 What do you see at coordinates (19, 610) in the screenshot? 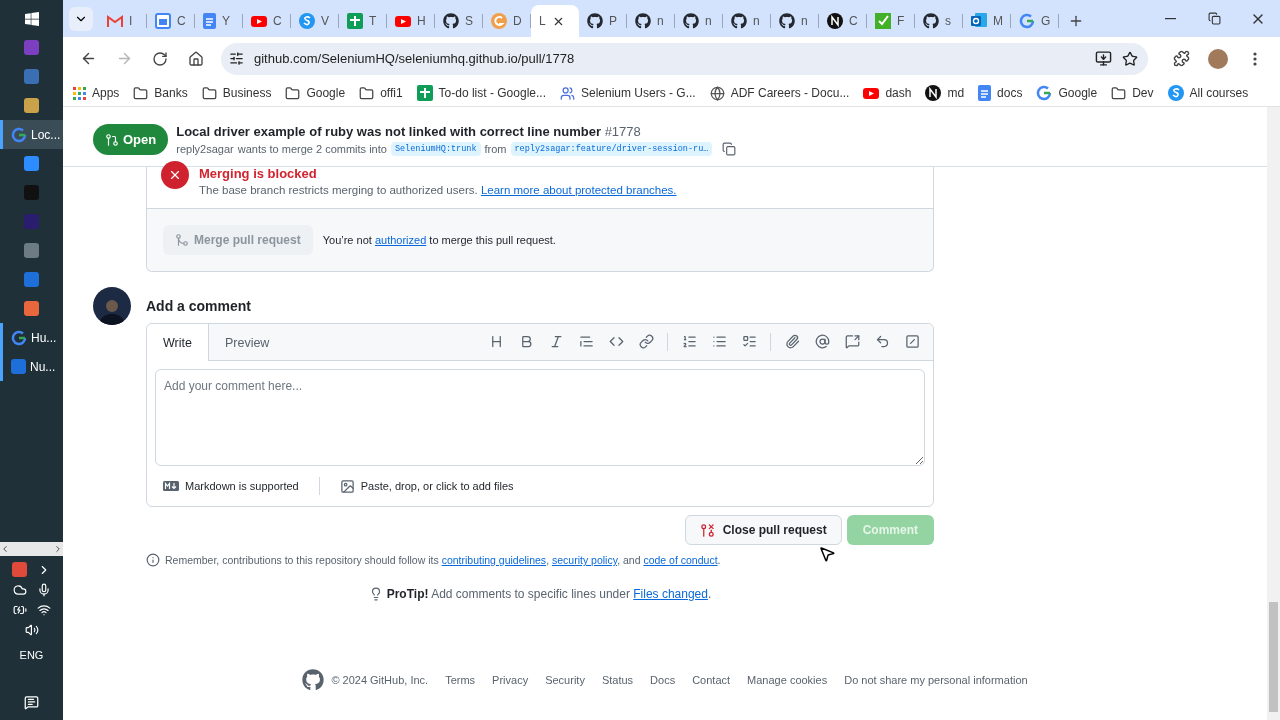
I see `battery-icon` at bounding box center [19, 610].